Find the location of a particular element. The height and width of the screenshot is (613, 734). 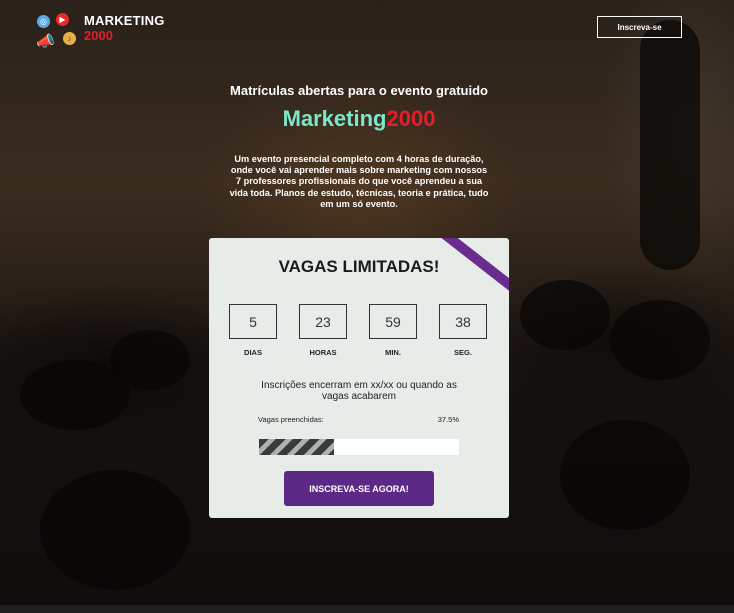

globe-icon: ◎ is located at coordinates (43, 21).